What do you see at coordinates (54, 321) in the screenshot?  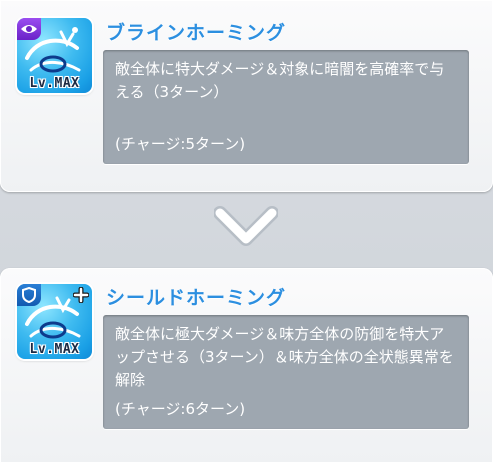 I see `skill-icon-2: Lv.MAX` at bounding box center [54, 321].